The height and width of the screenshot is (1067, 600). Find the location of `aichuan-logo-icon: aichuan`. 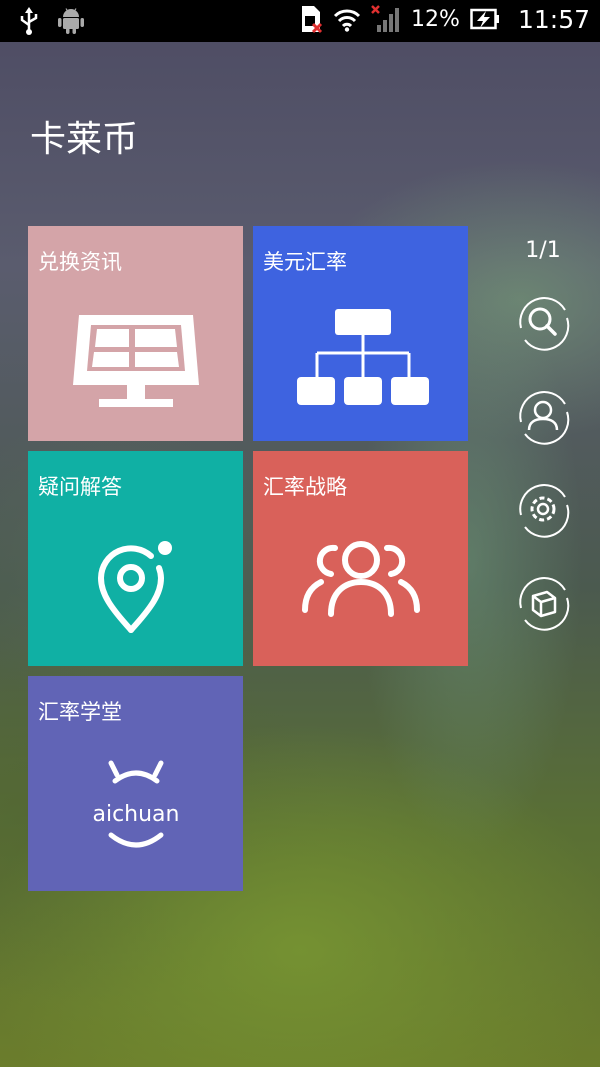

aichuan-logo-icon: aichuan is located at coordinates (135, 804).